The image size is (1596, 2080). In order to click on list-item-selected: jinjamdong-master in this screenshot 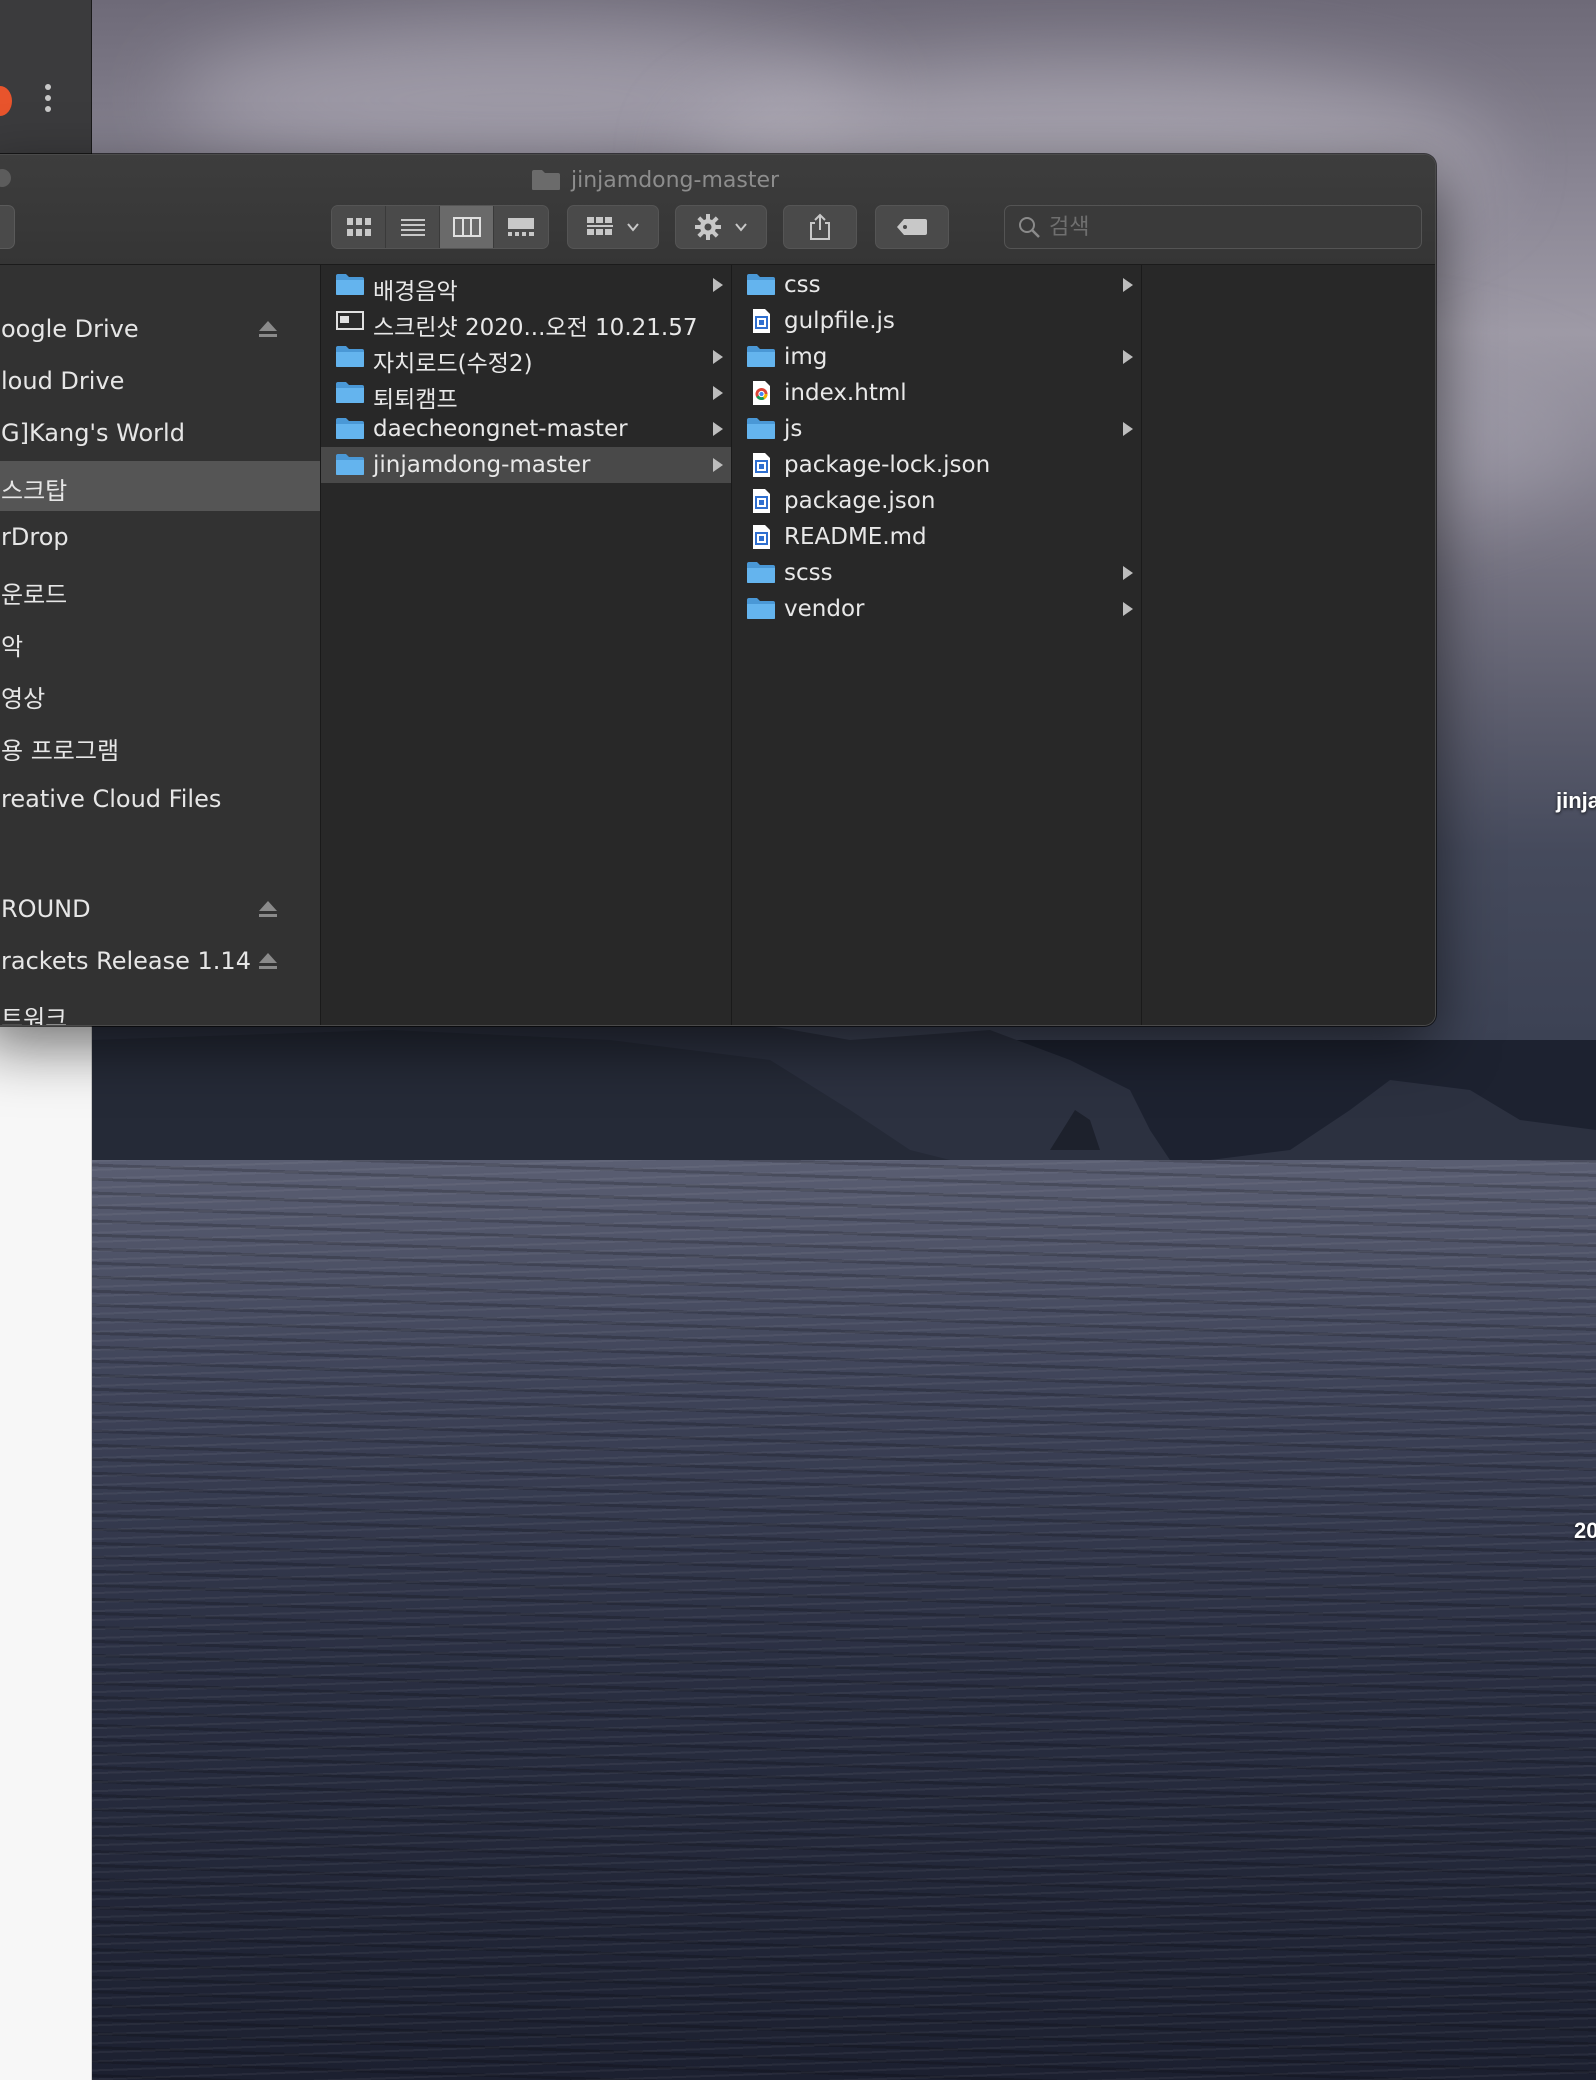, I will do `click(526, 465)`.